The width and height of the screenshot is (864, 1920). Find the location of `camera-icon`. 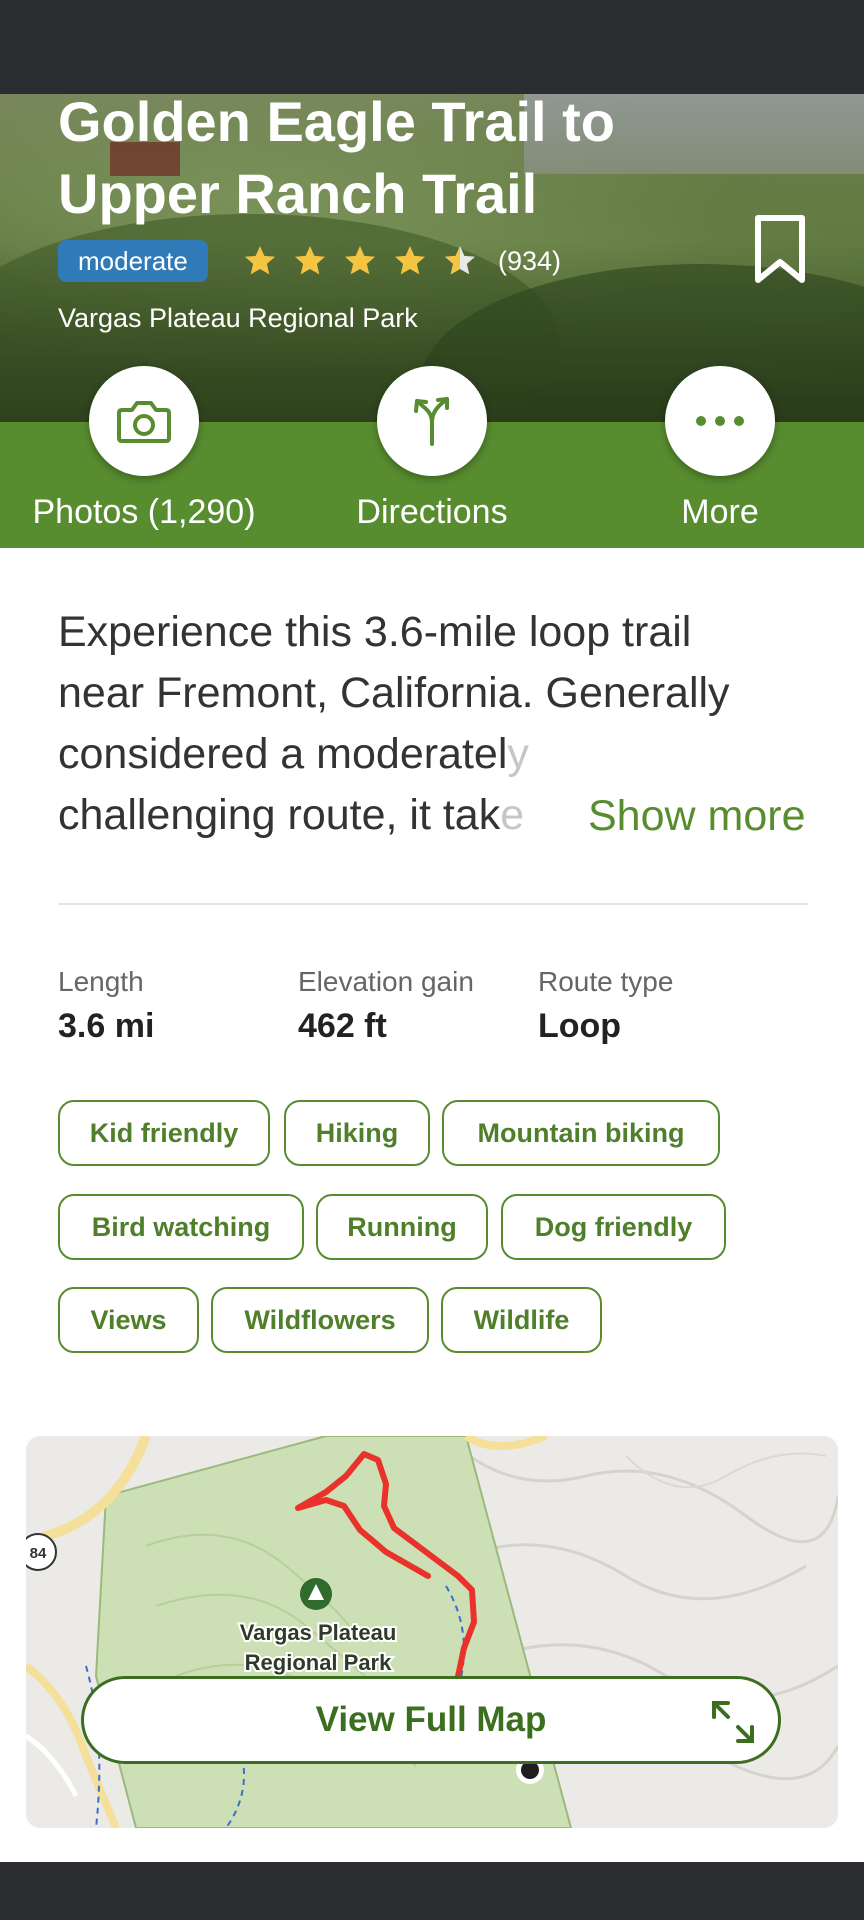

camera-icon is located at coordinates (144, 422).